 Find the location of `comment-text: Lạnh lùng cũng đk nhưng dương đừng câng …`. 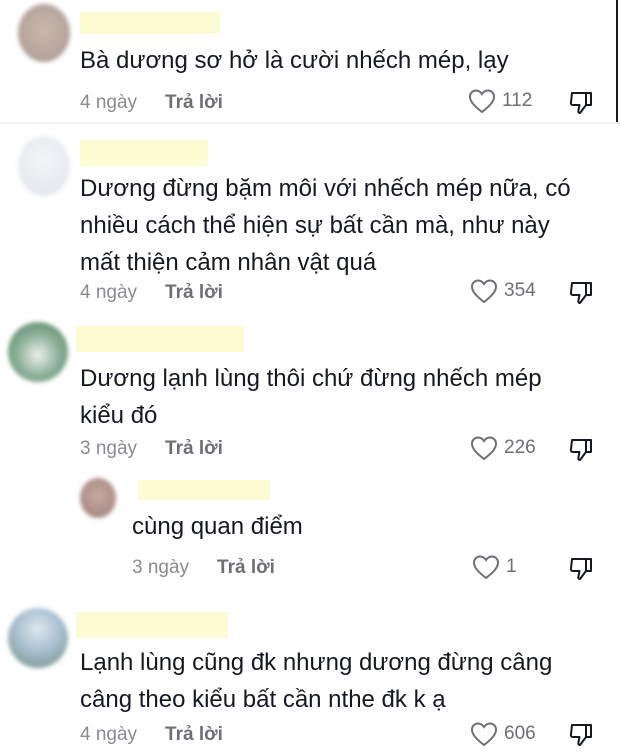

comment-text: Lạnh lùng cũng đk nhưng dương đừng câng … is located at coordinates (316, 681).